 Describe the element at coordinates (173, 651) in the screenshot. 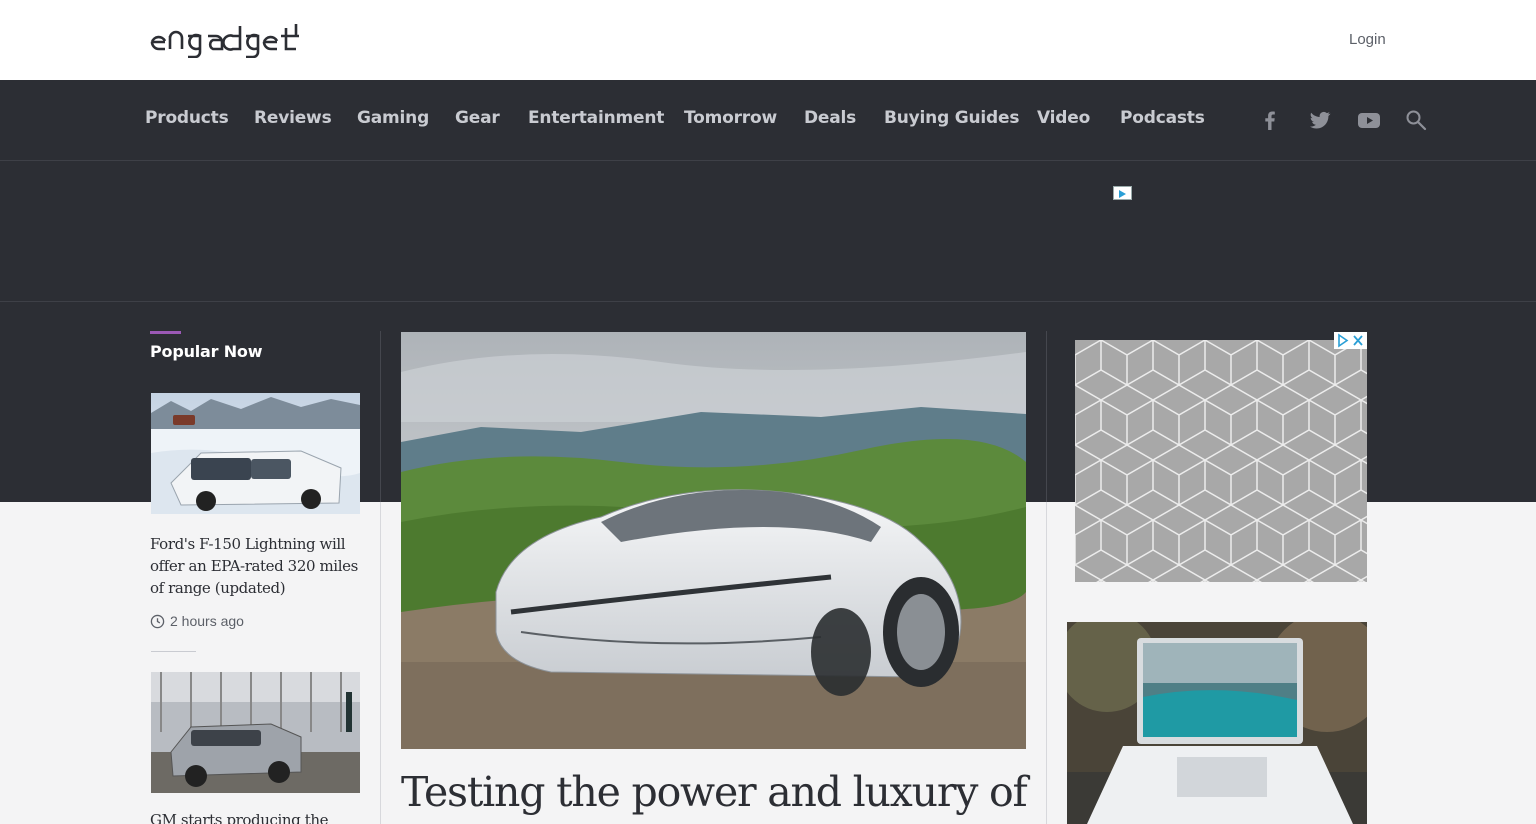

I see `divider` at that location.